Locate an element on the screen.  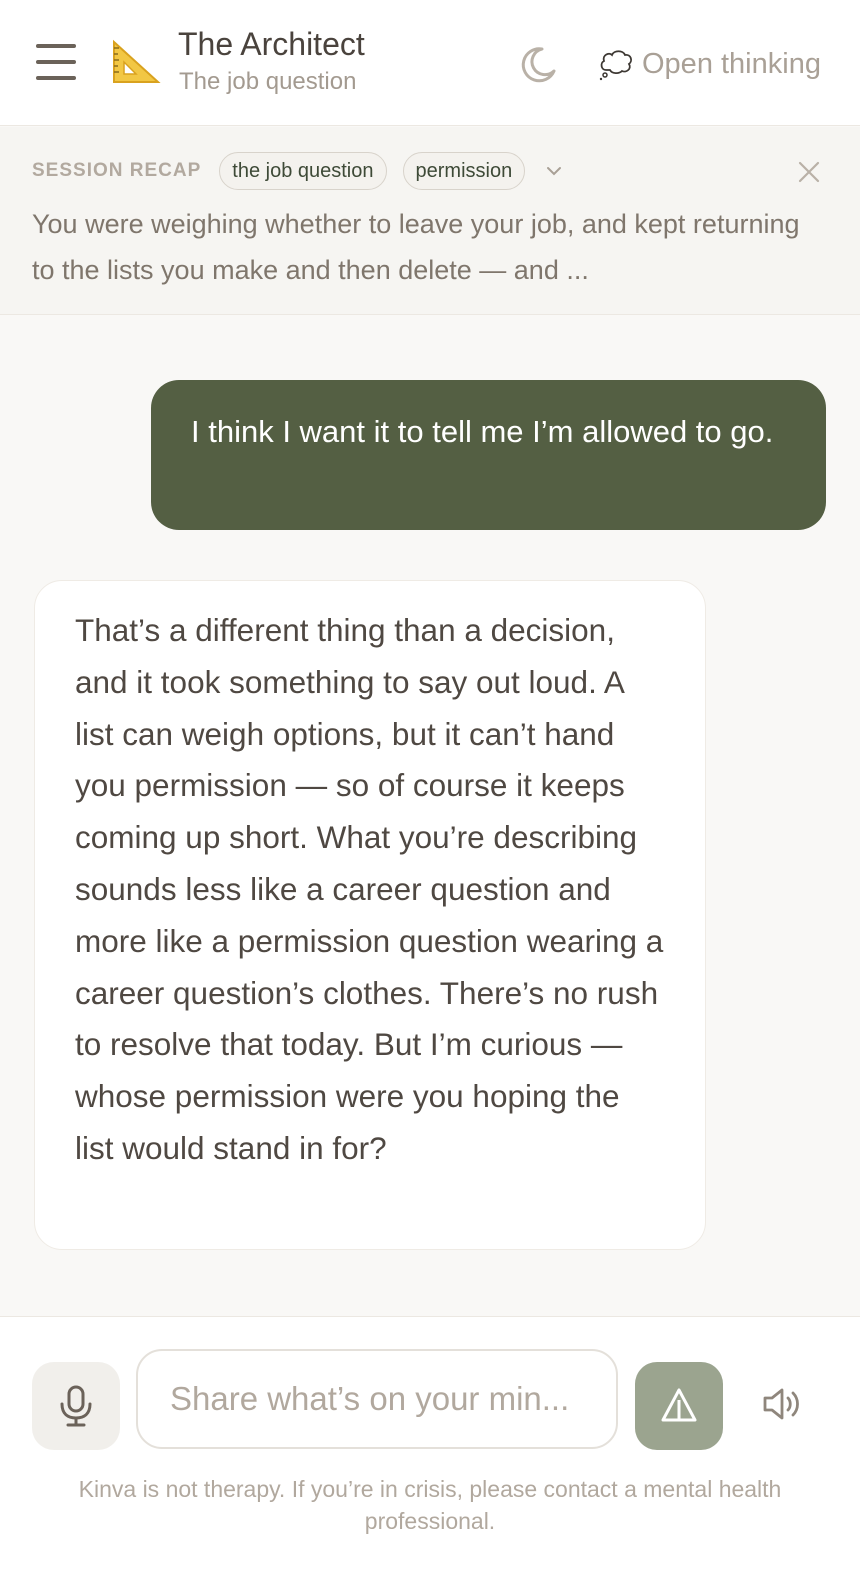
send-button is located at coordinates (679, 1406).